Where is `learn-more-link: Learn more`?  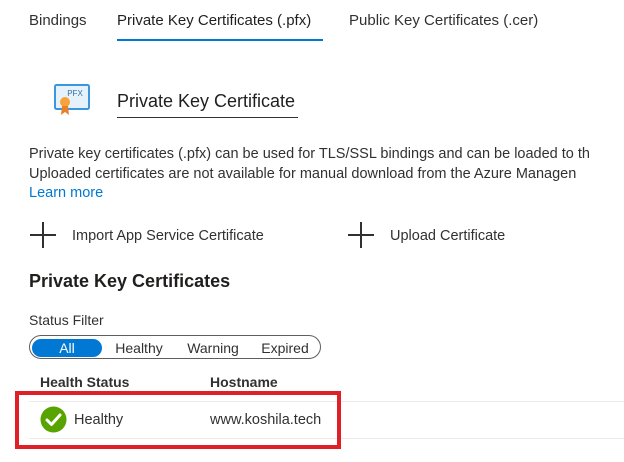
learn-more-link: Learn more is located at coordinates (66, 193).